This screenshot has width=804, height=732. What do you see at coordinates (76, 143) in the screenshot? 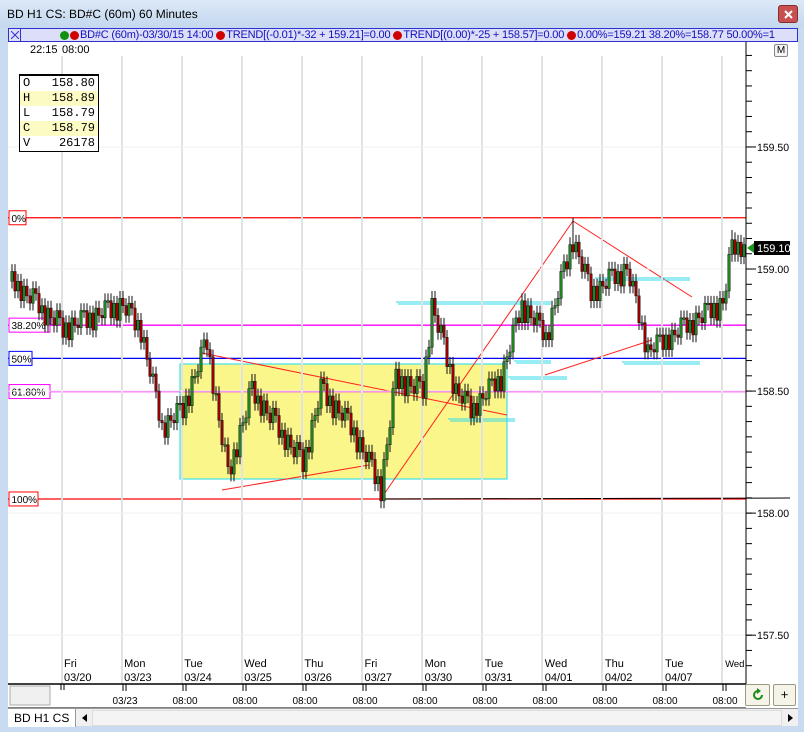
I see `ohlc-value: 26178` at bounding box center [76, 143].